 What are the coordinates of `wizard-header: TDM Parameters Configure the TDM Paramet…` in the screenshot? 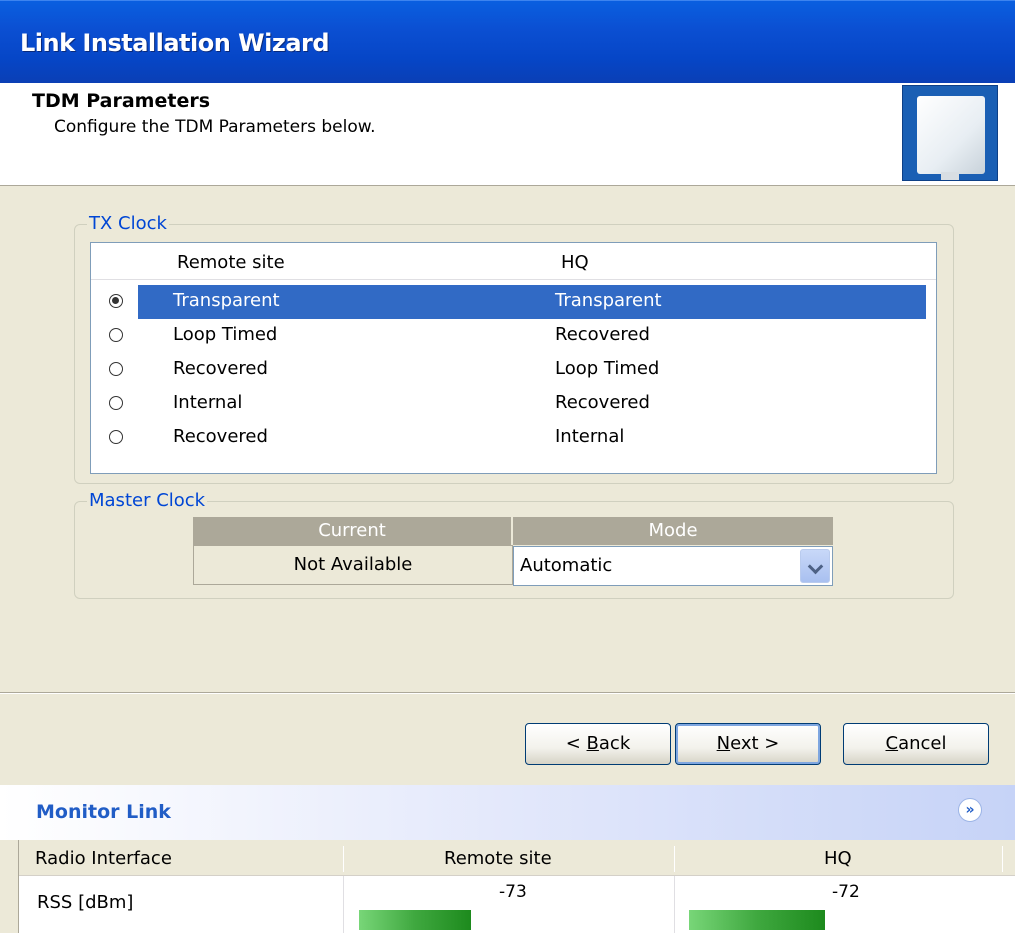 It's located at (507, 134).